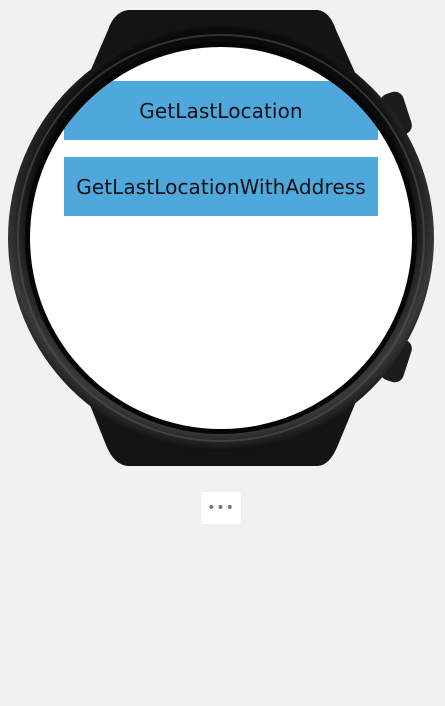  What do you see at coordinates (221, 508) in the screenshot?
I see `more-options-button: •••` at bounding box center [221, 508].